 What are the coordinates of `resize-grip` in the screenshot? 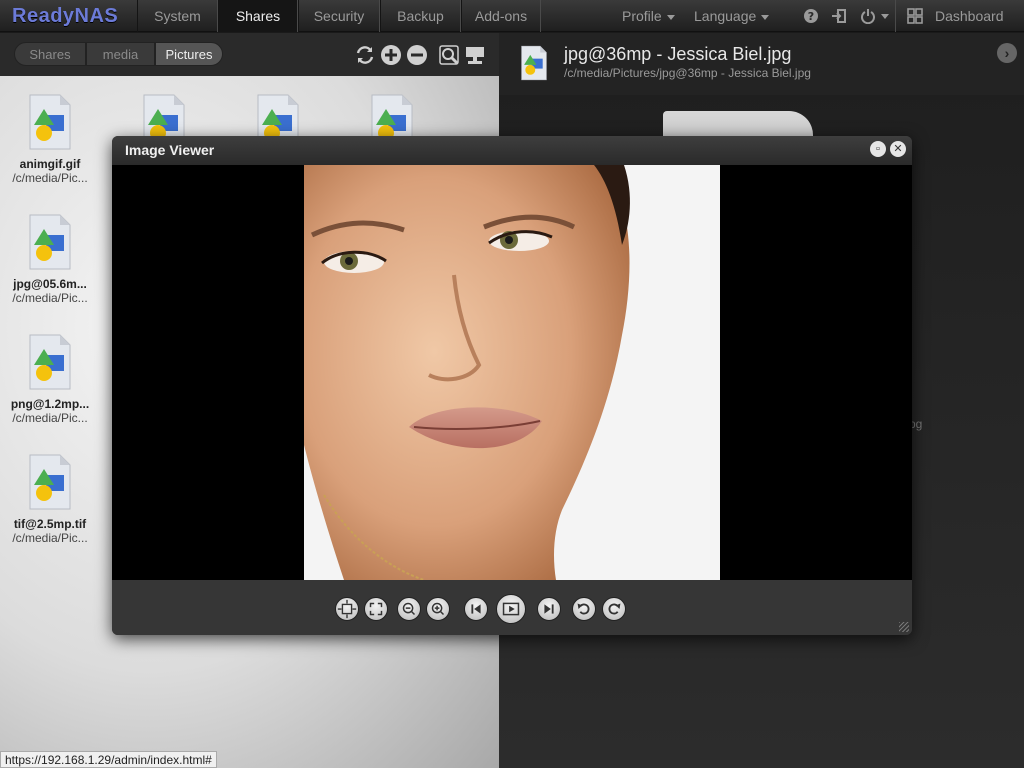 It's located at (904, 627).